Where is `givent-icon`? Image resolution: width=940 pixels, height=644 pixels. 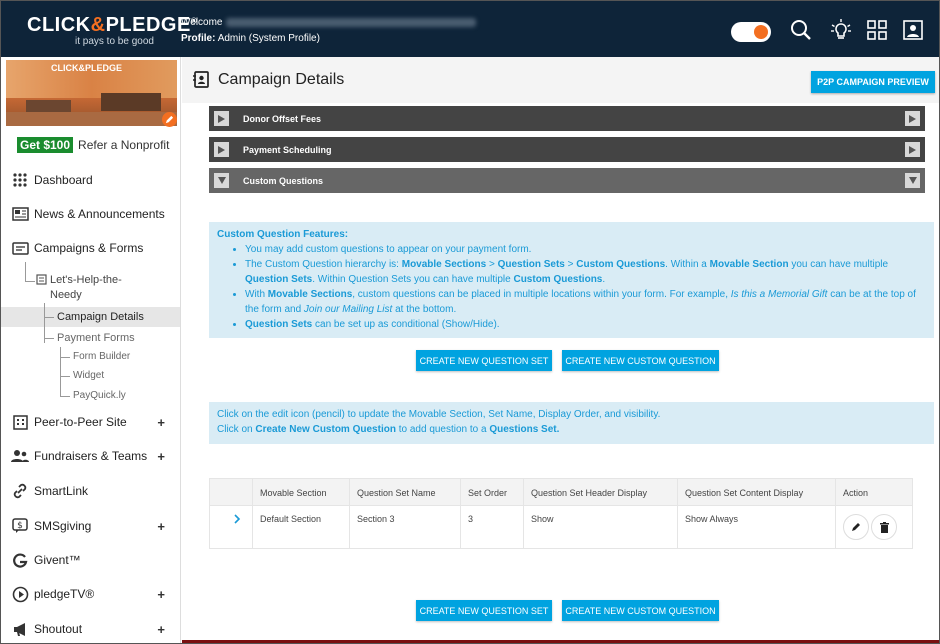
givent-icon is located at coordinates (20, 560).